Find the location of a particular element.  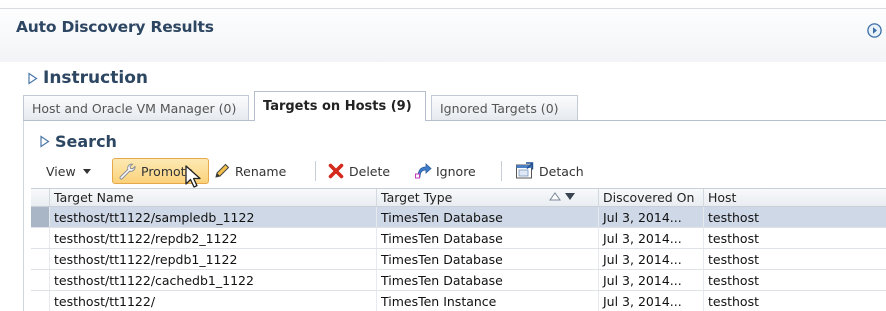

delete-label: Delete is located at coordinates (370, 171).